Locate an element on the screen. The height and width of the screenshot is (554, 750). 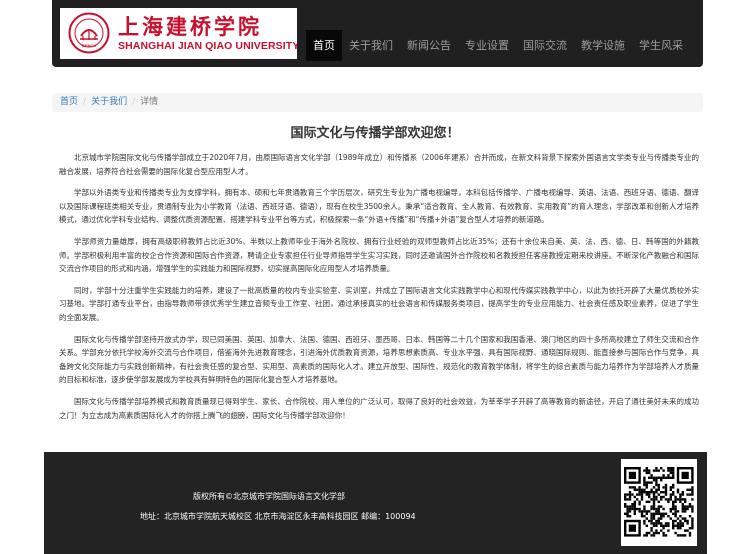
breadcrumb: 首页 / 关于我们 / 详情 is located at coordinates (377, 102).